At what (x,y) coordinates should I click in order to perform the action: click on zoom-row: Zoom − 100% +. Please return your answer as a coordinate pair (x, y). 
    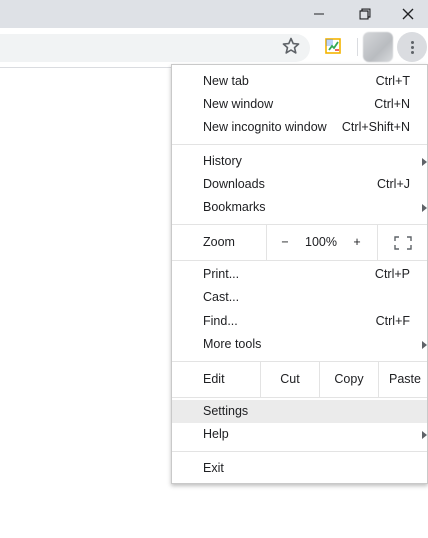
    Looking at the image, I should click on (299, 242).